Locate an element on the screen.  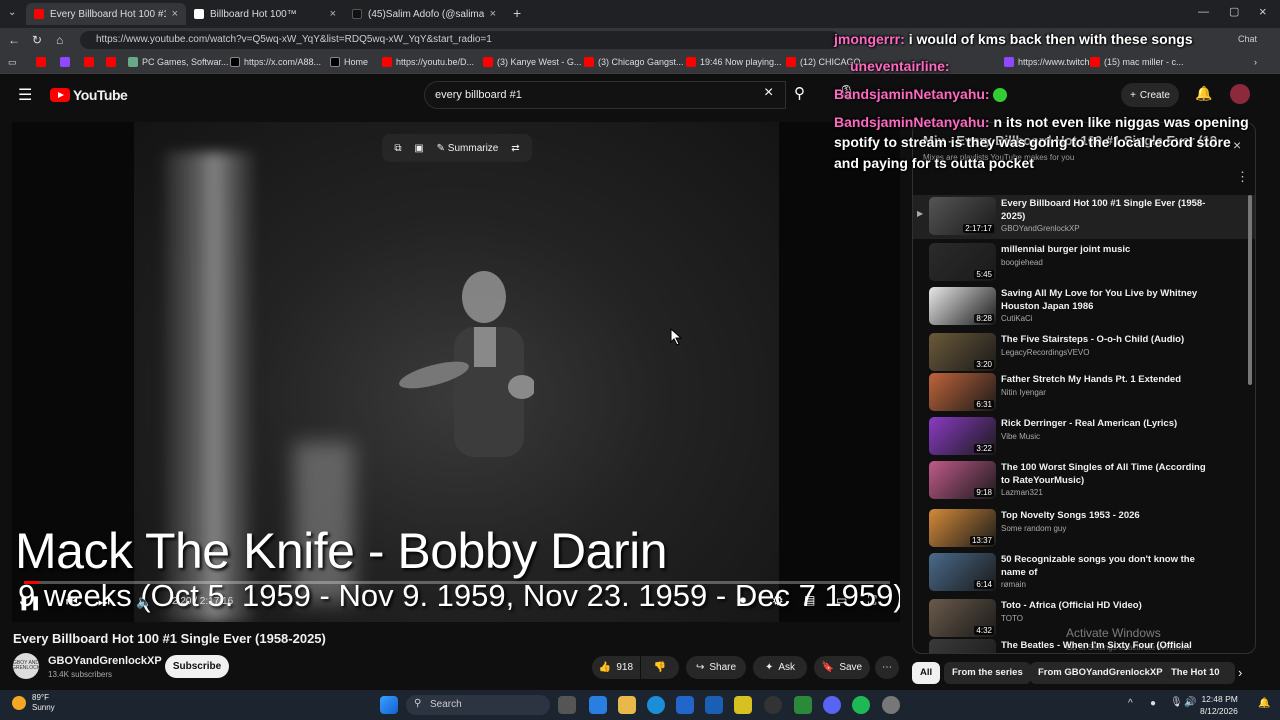
weather-widget: 89°F Sunny is located at coordinates (33, 703).